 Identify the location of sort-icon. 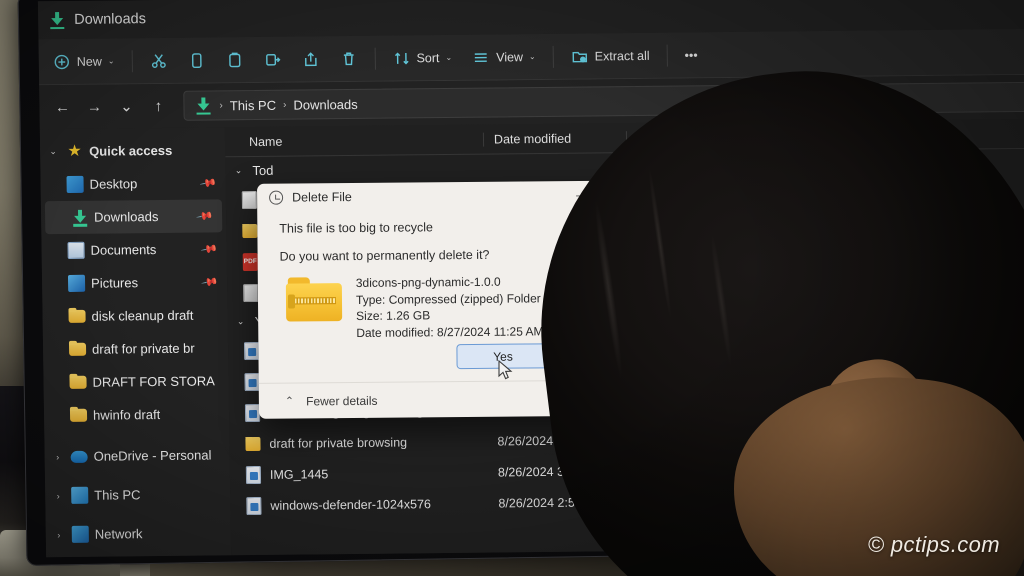
(401, 57).